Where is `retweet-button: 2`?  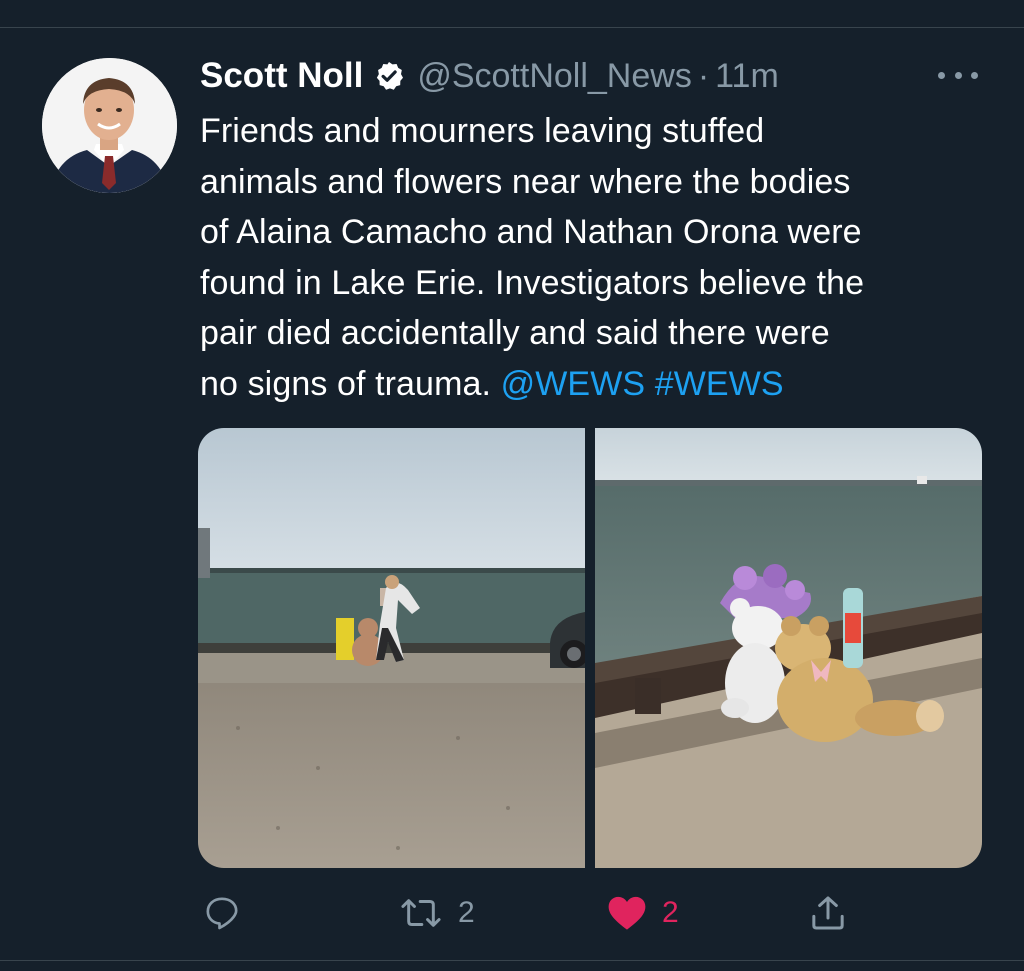 retweet-button: 2 is located at coordinates (436, 913).